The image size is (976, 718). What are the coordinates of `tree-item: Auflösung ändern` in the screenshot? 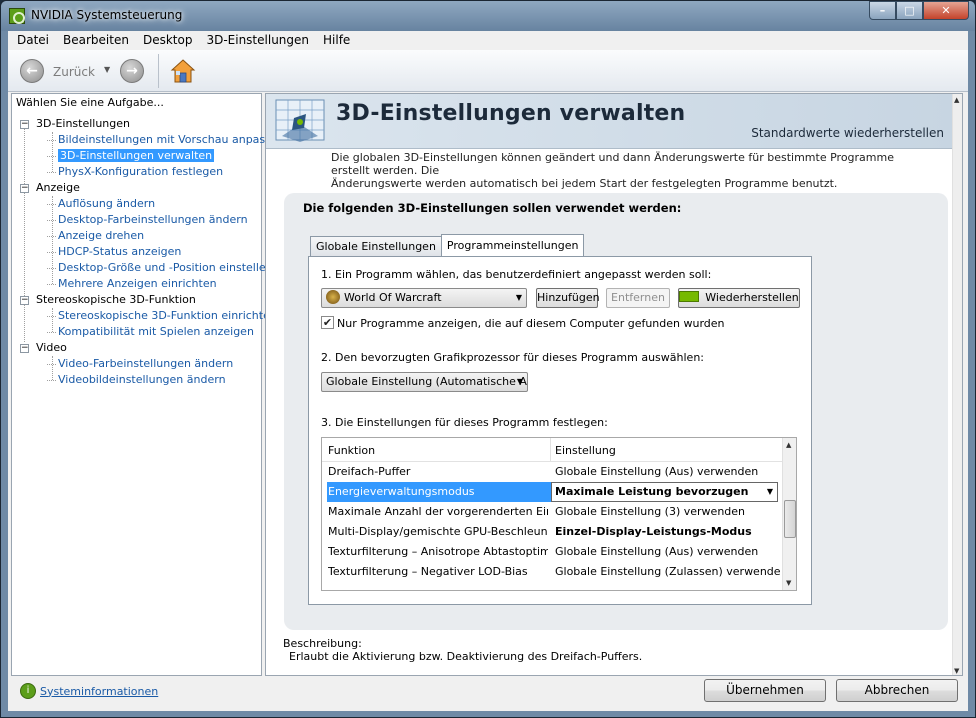 It's located at (151, 204).